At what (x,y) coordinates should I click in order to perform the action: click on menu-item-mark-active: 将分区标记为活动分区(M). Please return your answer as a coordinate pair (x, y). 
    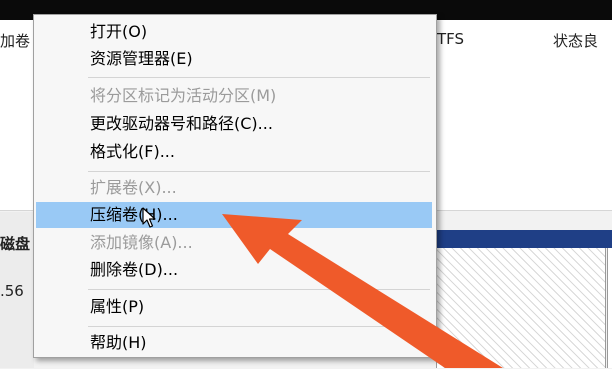
    Looking at the image, I should click on (234, 96).